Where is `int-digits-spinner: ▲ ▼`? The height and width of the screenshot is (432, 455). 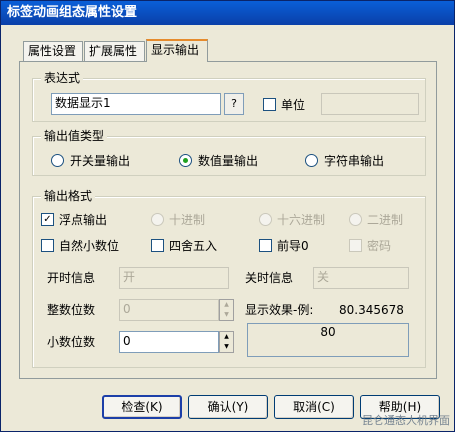 int-digits-spinner: ▲ ▼ is located at coordinates (226, 310).